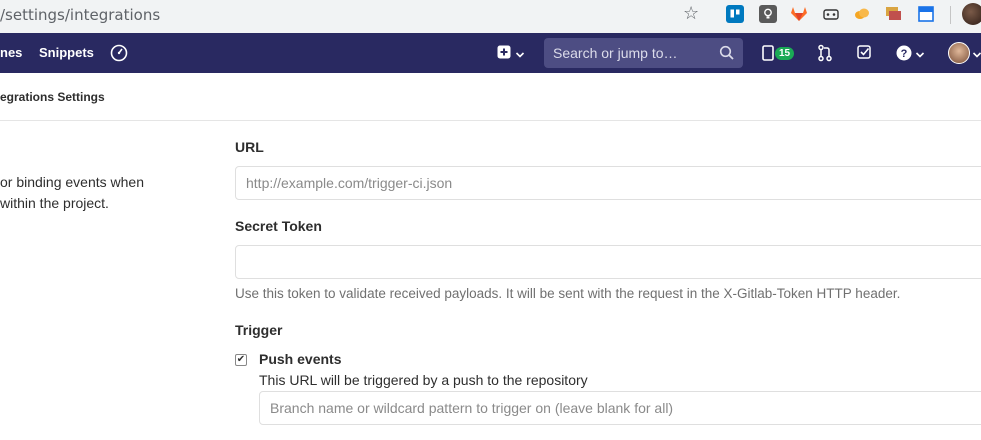  Describe the element at coordinates (520, 56) in the screenshot. I see `chevron-down-icon` at that location.